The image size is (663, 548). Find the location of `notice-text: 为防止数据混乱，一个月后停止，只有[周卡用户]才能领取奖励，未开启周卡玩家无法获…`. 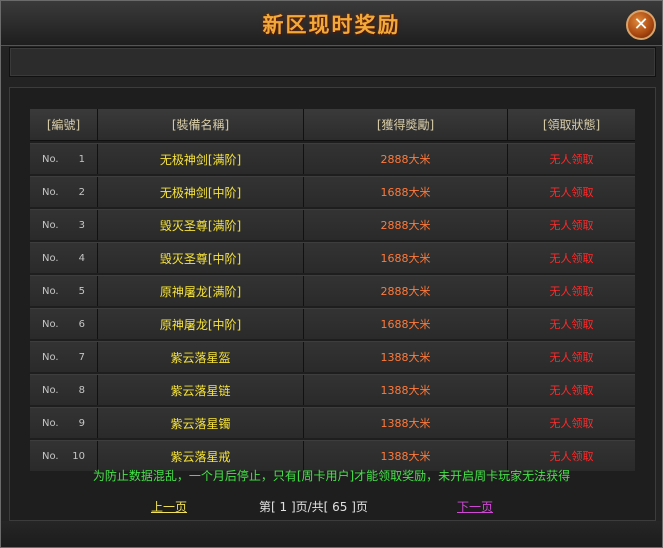

notice-text: 为防止数据混乱，一个月后停止，只有[周卡用户]才能领取奖励，未开启周卡玩家无法获… is located at coordinates (331, 476).